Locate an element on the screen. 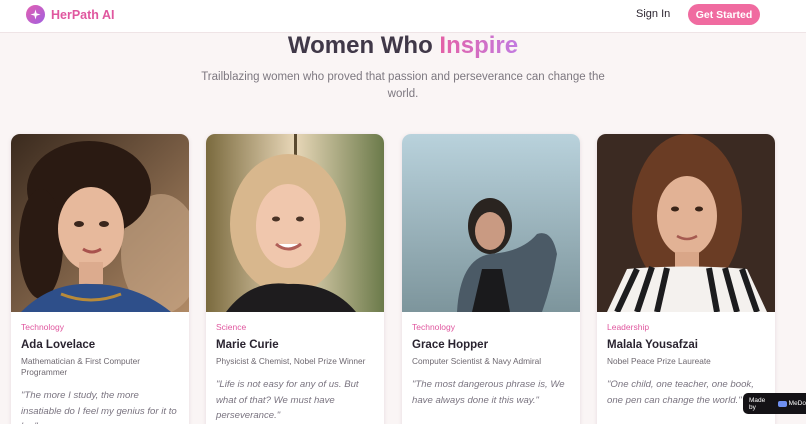  person-name: Malala Yousafzai is located at coordinates (652, 345).